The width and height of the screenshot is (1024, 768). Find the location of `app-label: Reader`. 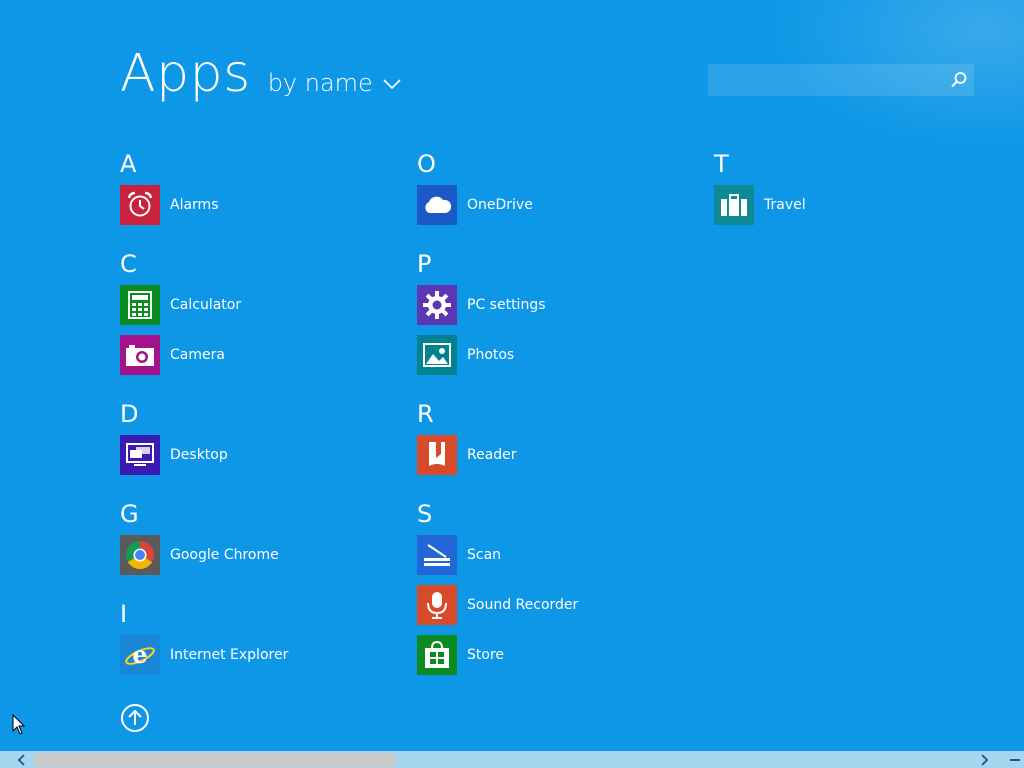

app-label: Reader is located at coordinates (492, 455).